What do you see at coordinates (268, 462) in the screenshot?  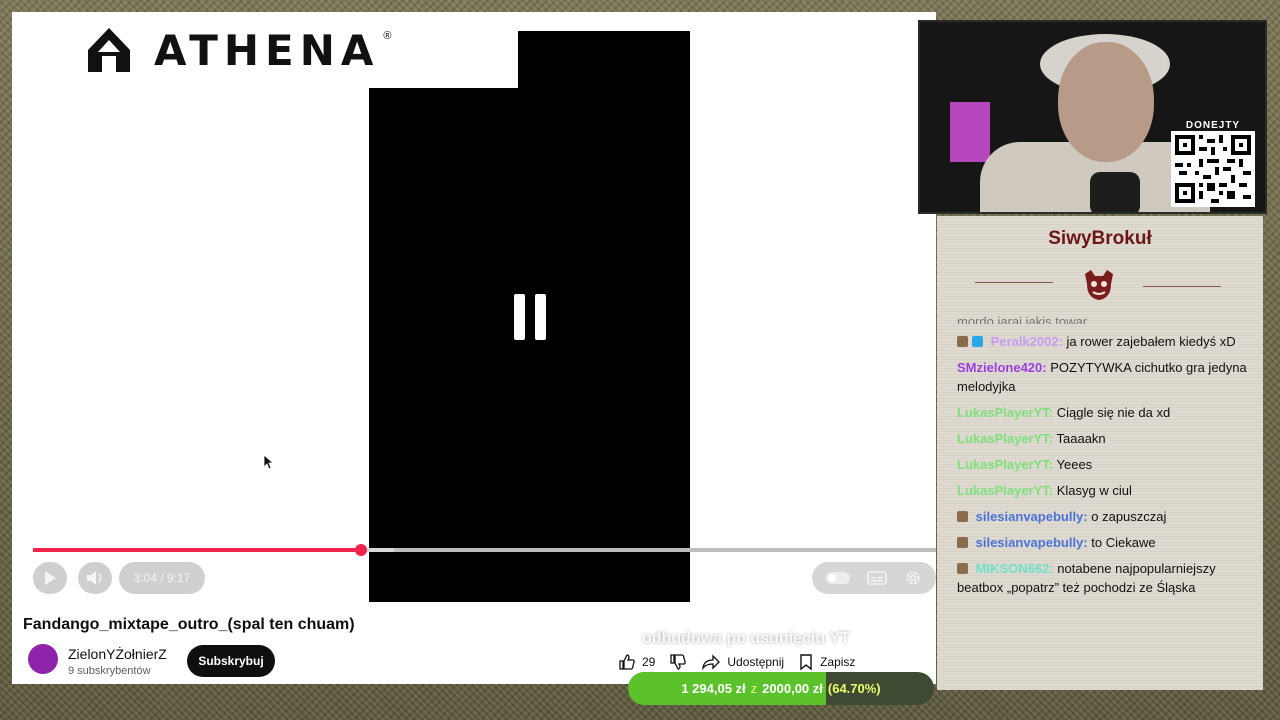 I see `mouse-cursor-icon` at bounding box center [268, 462].